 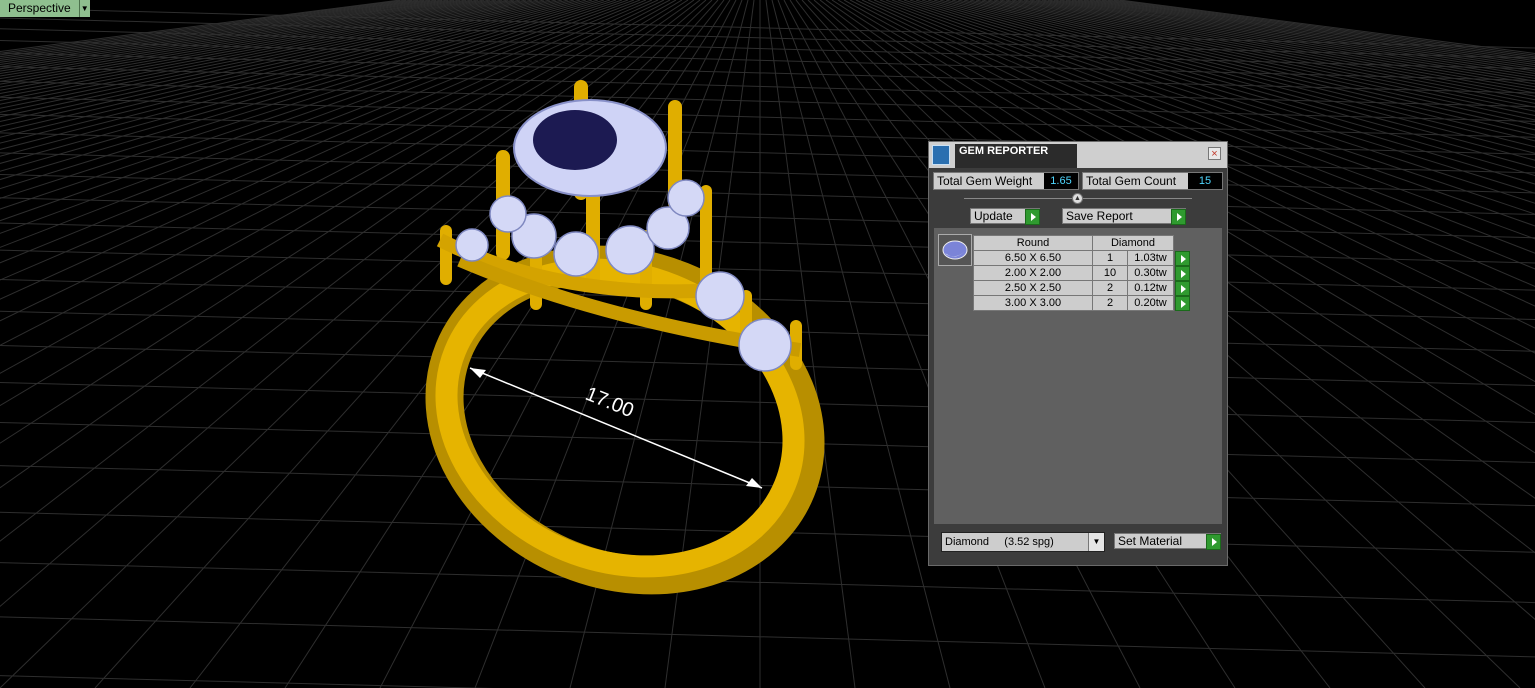 What do you see at coordinates (84, 8) in the screenshot?
I see `viewport-dropdown-icon: ▼` at bounding box center [84, 8].